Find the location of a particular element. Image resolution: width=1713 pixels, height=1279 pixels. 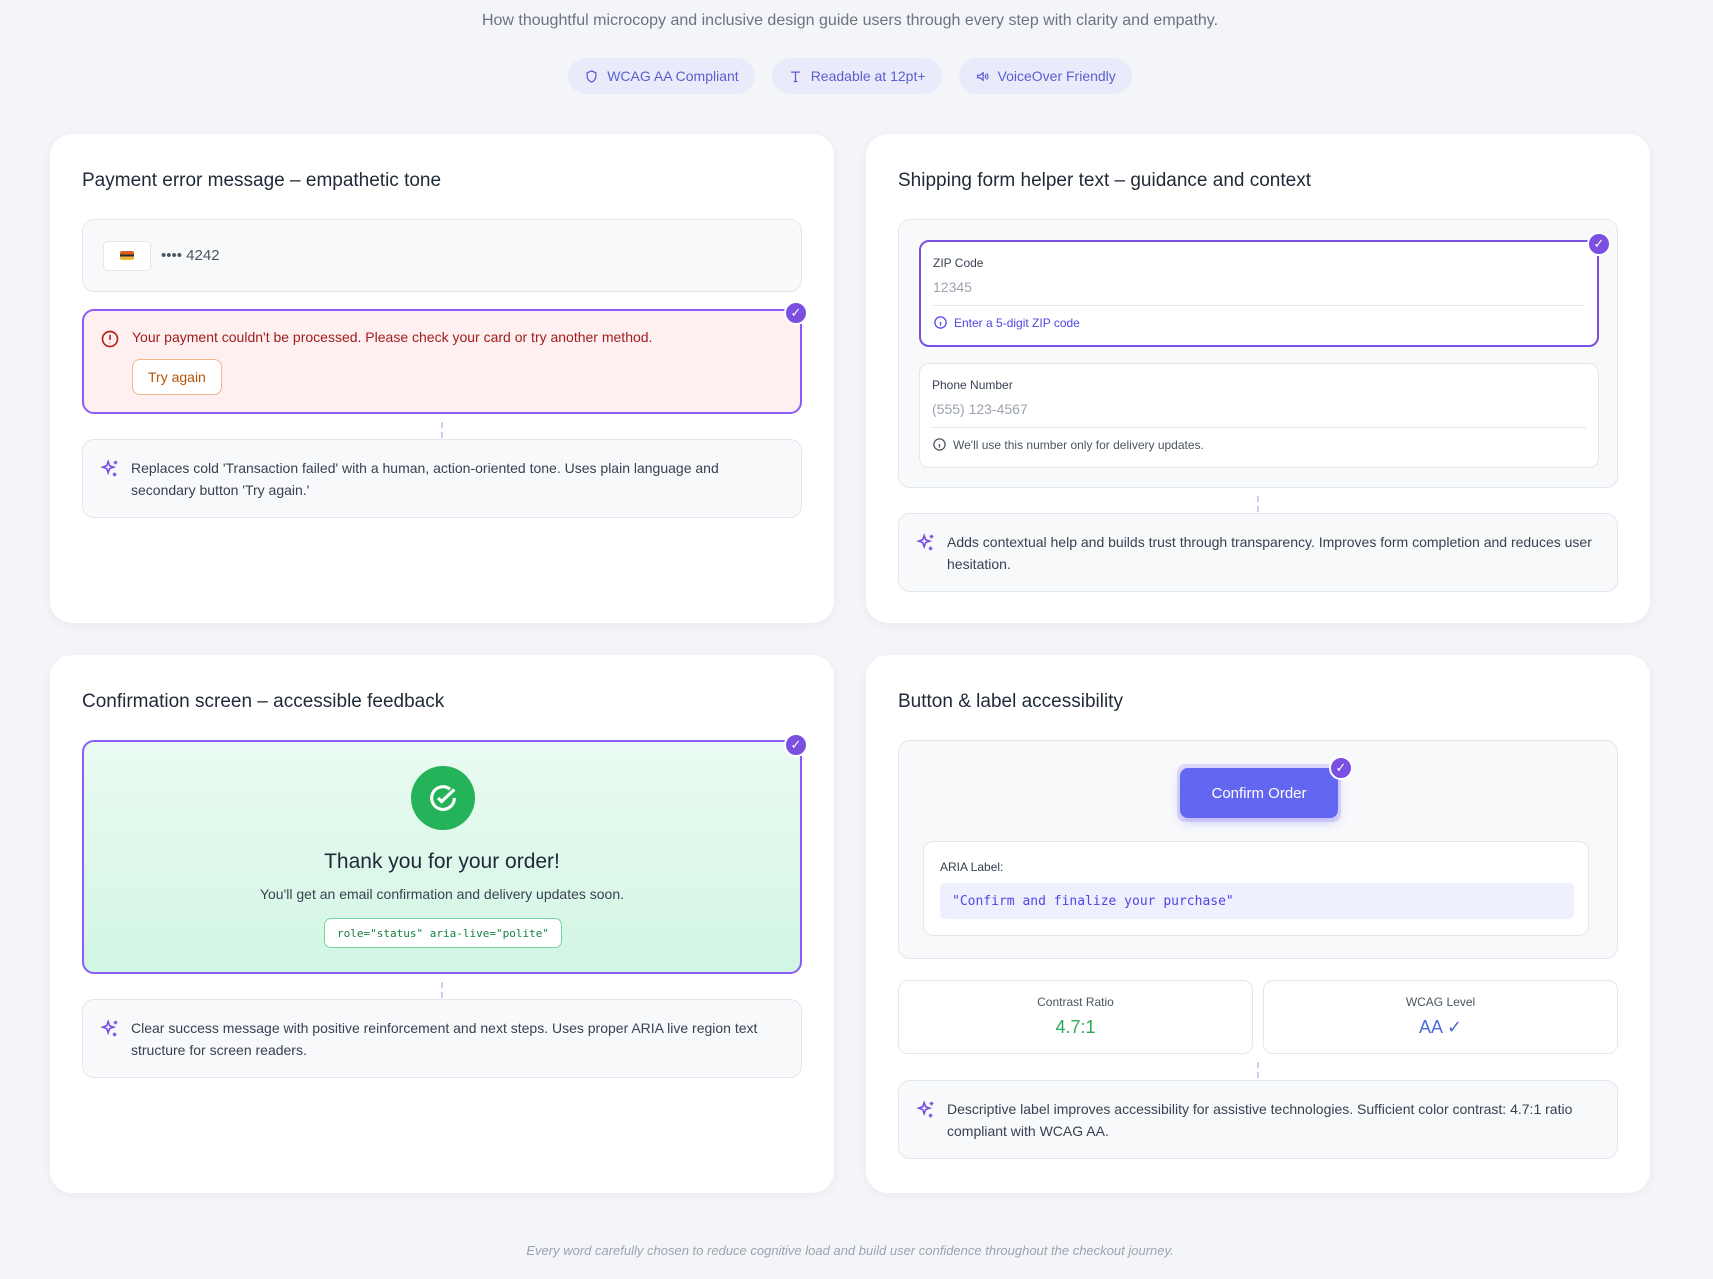

card-title: Button & label accessibility is located at coordinates (1010, 701).